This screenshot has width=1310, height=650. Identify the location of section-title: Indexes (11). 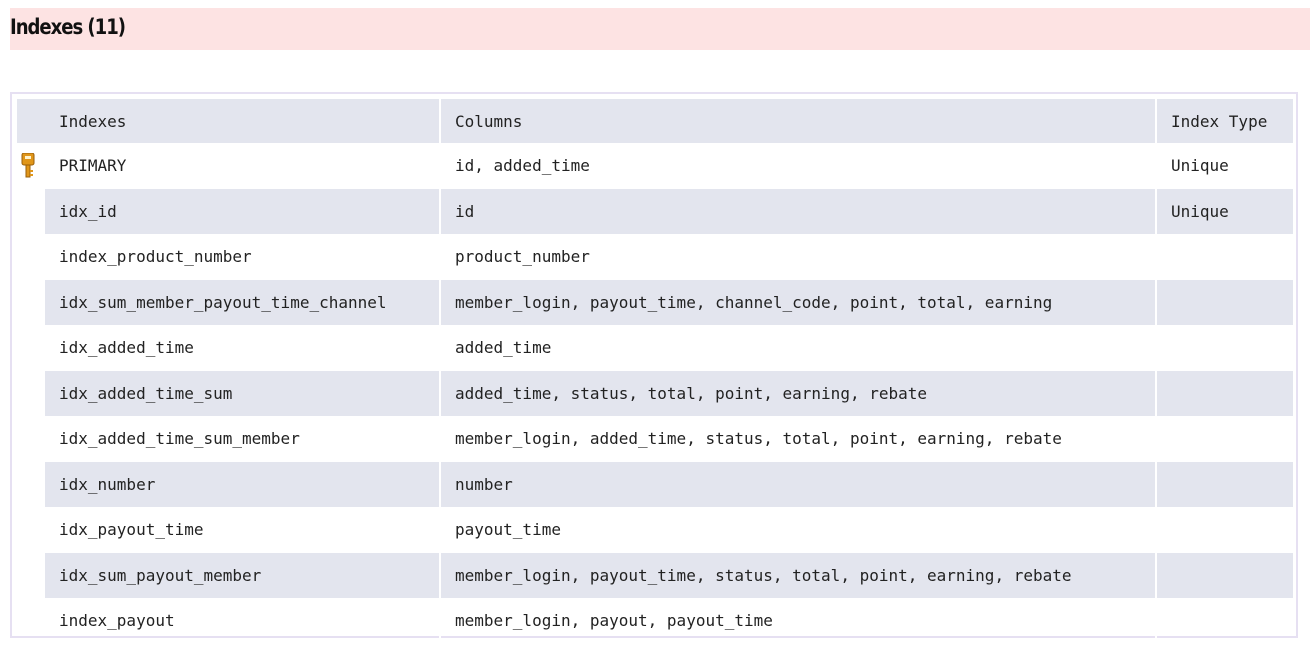
(68, 27).